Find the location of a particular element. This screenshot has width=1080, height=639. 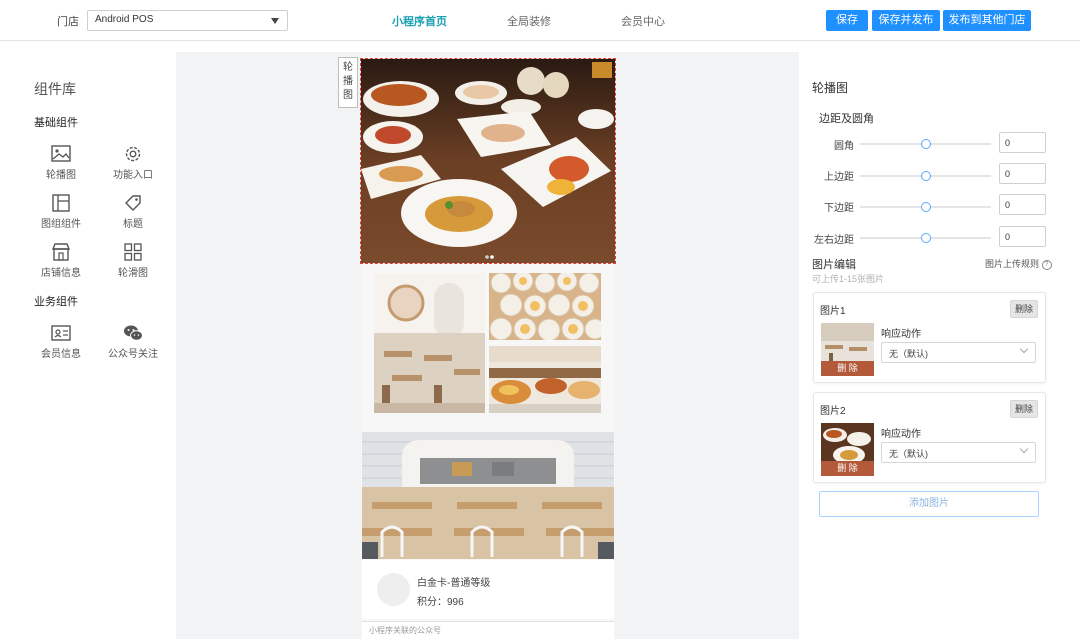

official-account-label: 小程序关联的公众号 is located at coordinates (405, 630).